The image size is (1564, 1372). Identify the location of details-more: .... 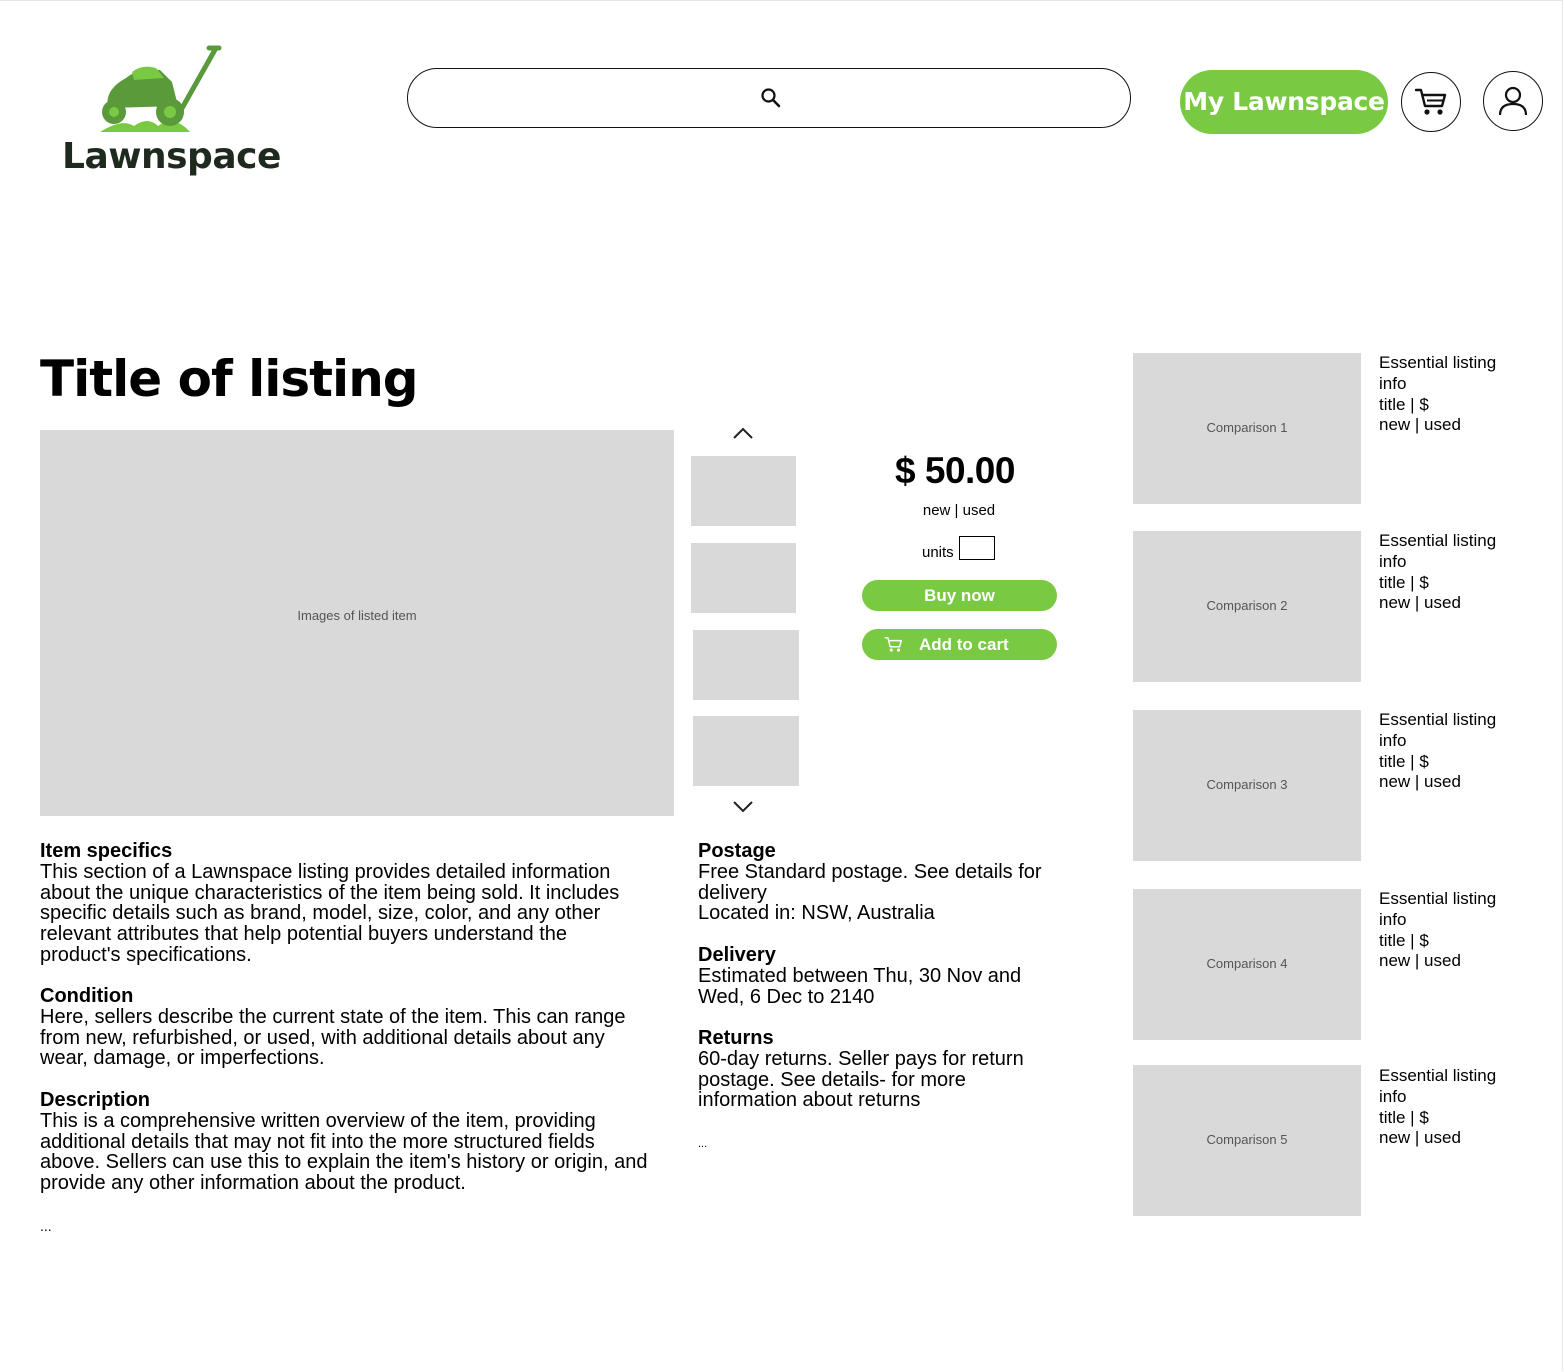
(46, 1226).